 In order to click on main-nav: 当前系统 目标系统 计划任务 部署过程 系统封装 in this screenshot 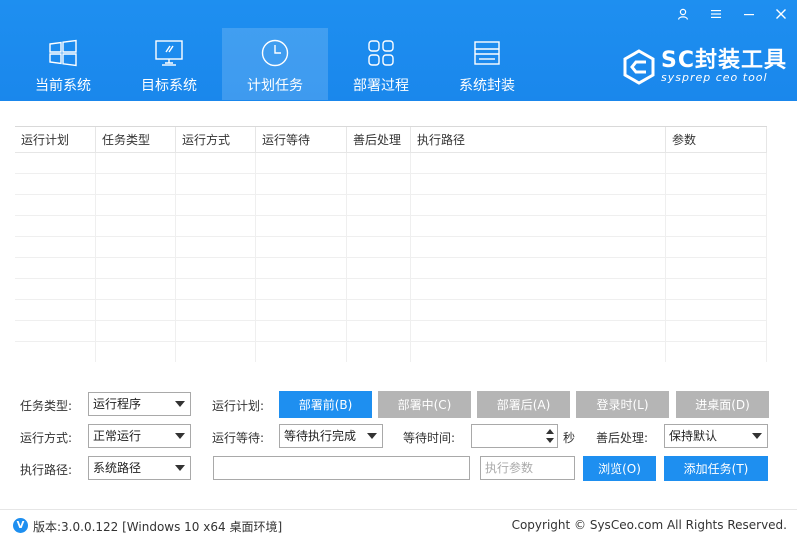, I will do `click(275, 64)`.